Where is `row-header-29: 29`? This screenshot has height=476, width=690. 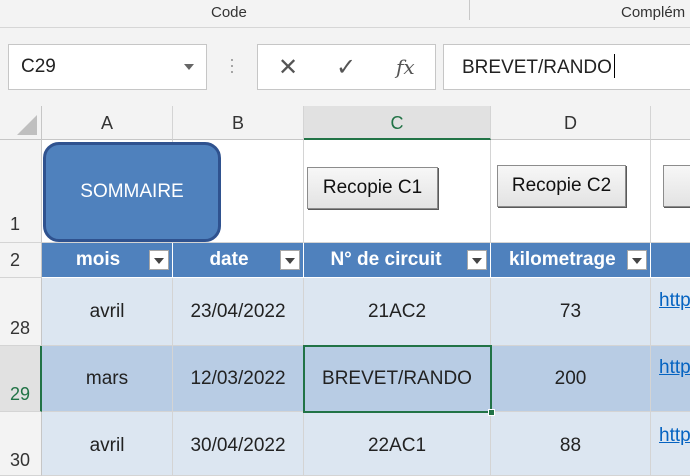 row-header-29: 29 is located at coordinates (21, 379).